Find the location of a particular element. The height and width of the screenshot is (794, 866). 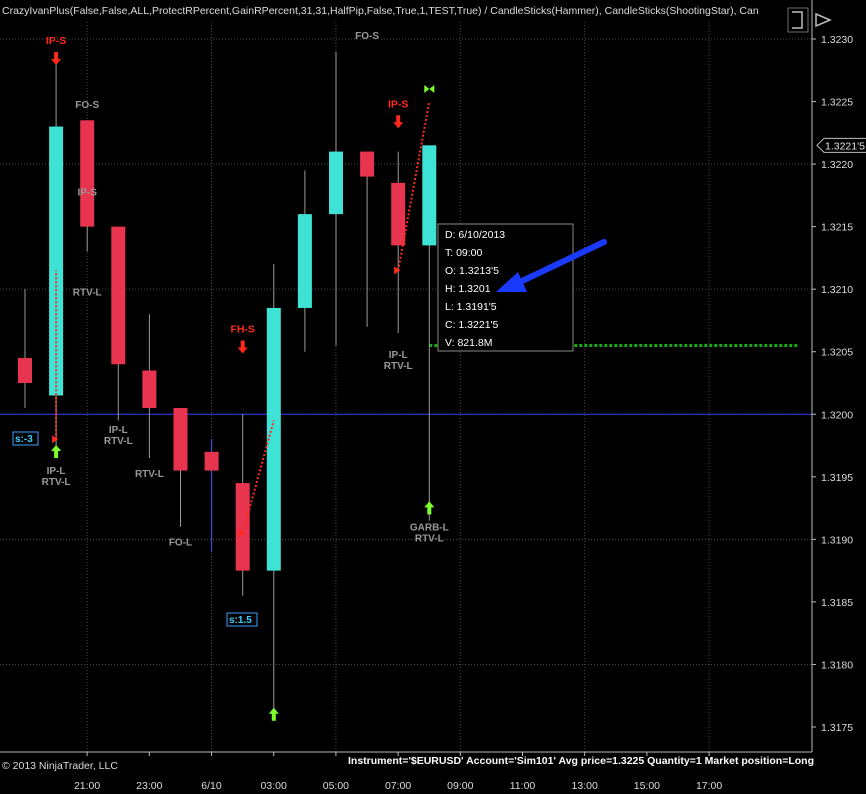

y-tick-label: 1.3190 is located at coordinates (837, 540).